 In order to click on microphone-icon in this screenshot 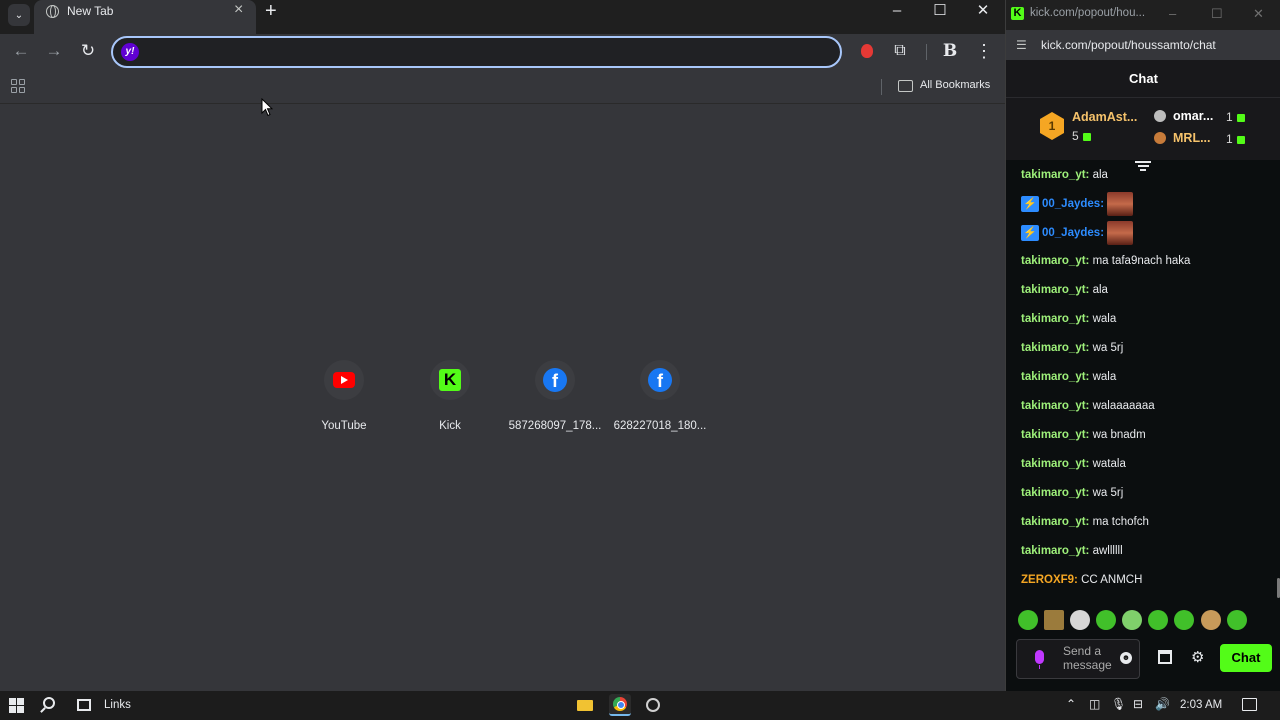, I will do `click(1039, 659)`.